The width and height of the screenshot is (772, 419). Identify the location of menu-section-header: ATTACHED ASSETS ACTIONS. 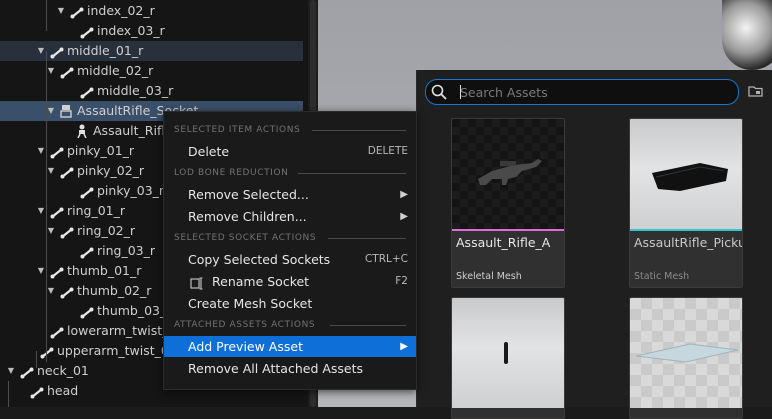
(245, 325).